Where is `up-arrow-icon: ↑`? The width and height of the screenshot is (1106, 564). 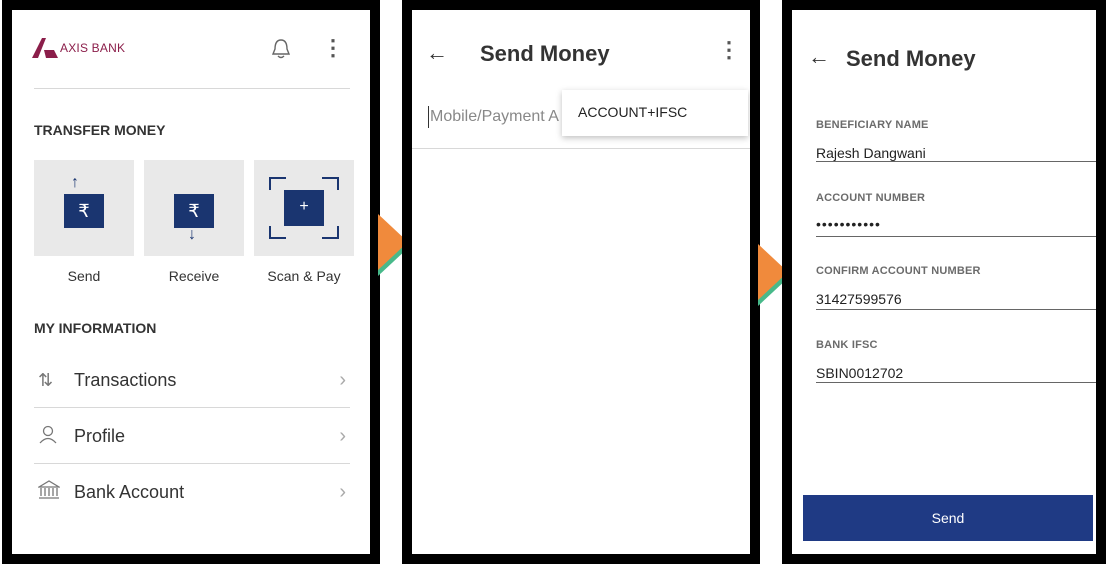 up-arrow-icon: ↑ is located at coordinates (75, 182).